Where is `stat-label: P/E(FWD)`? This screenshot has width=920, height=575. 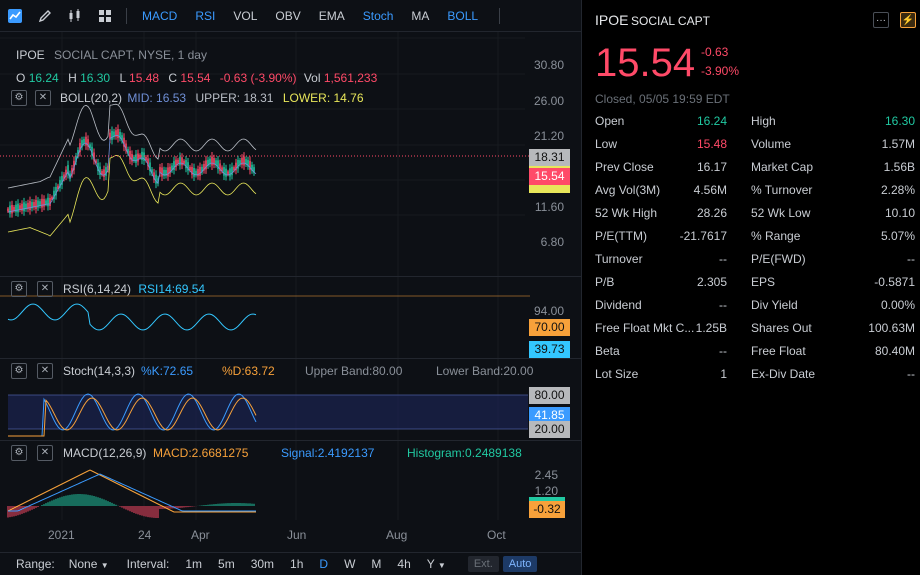 stat-label: P/E(FWD) is located at coordinates (778, 259).